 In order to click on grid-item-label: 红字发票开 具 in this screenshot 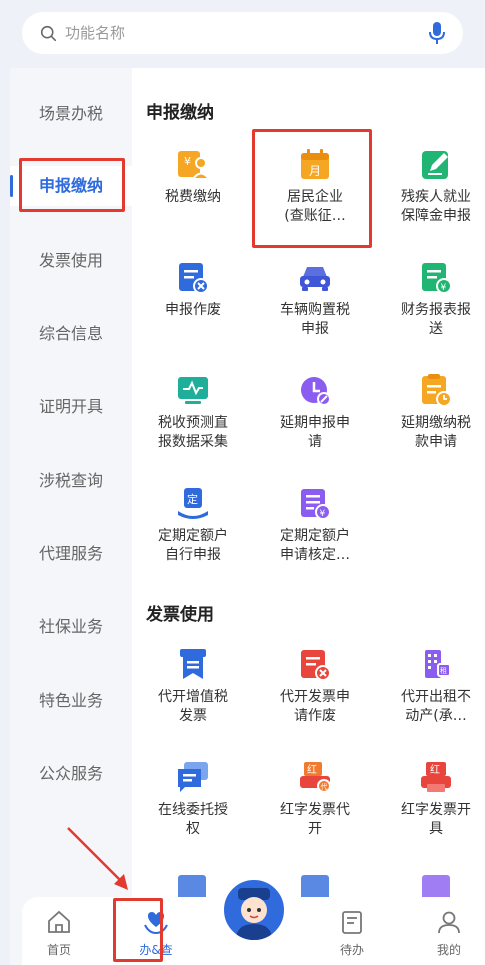, I will do `click(436, 819)`.